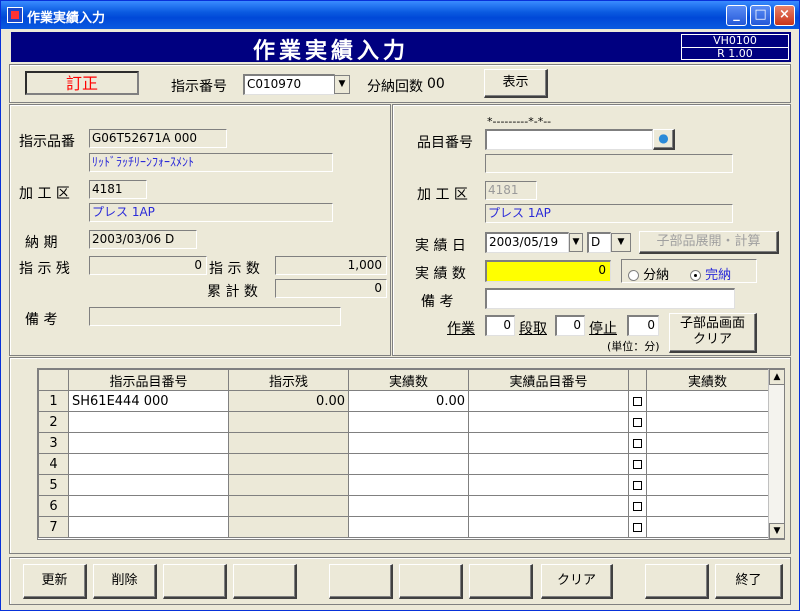 Image resolution: width=800 pixels, height=611 pixels. Describe the element at coordinates (569, 139) in the screenshot. I see `part-number-field` at that location.